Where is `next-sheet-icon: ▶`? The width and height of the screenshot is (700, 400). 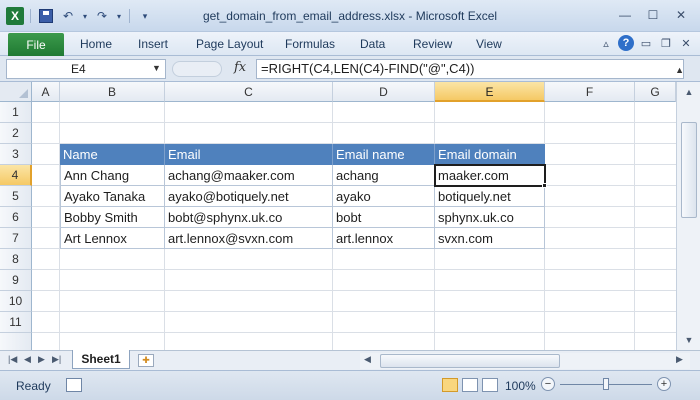 next-sheet-icon: ▶ is located at coordinates (41, 359).